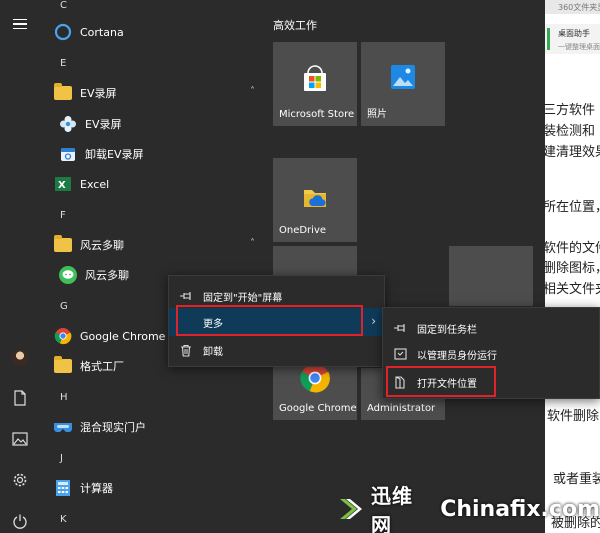  I want to click on hamburger-icon, so click(20, 24).